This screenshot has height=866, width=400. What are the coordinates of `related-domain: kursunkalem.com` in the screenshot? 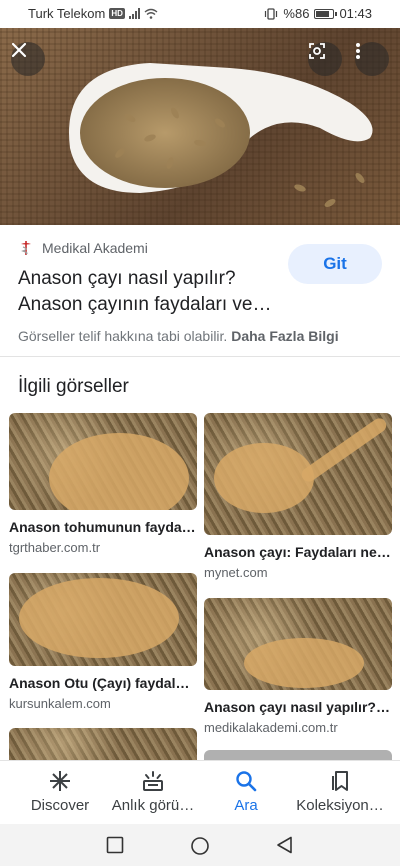 It's located at (60, 703).